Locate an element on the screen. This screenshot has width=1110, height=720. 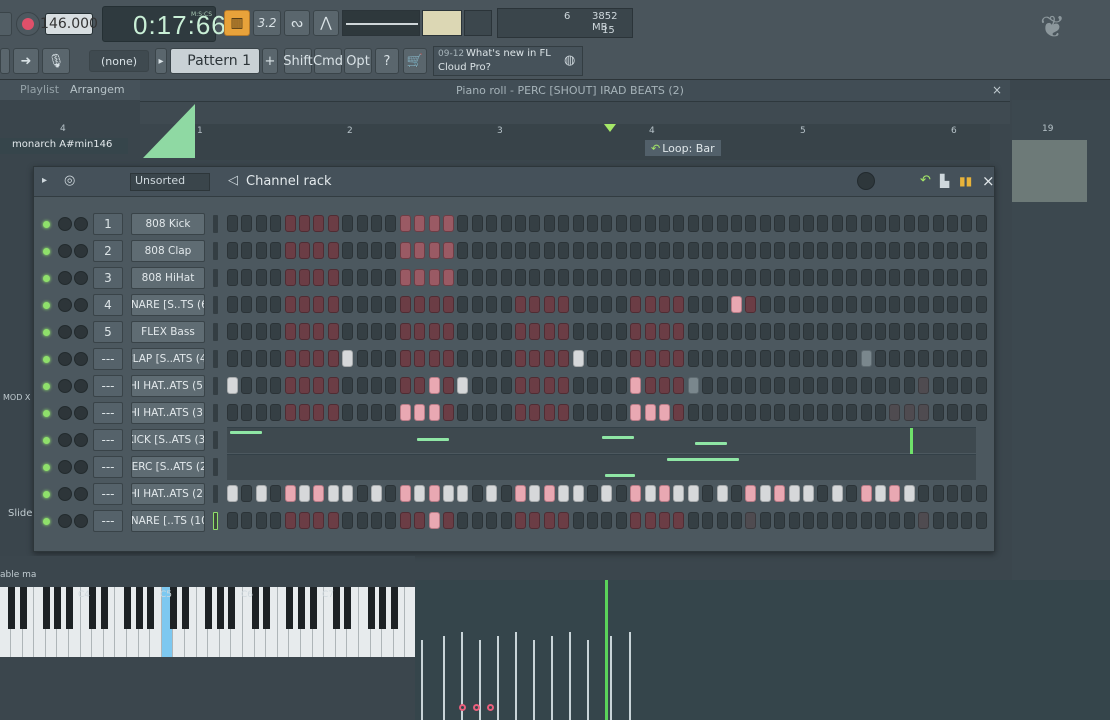
opt-button: Opt is located at coordinates (358, 61).